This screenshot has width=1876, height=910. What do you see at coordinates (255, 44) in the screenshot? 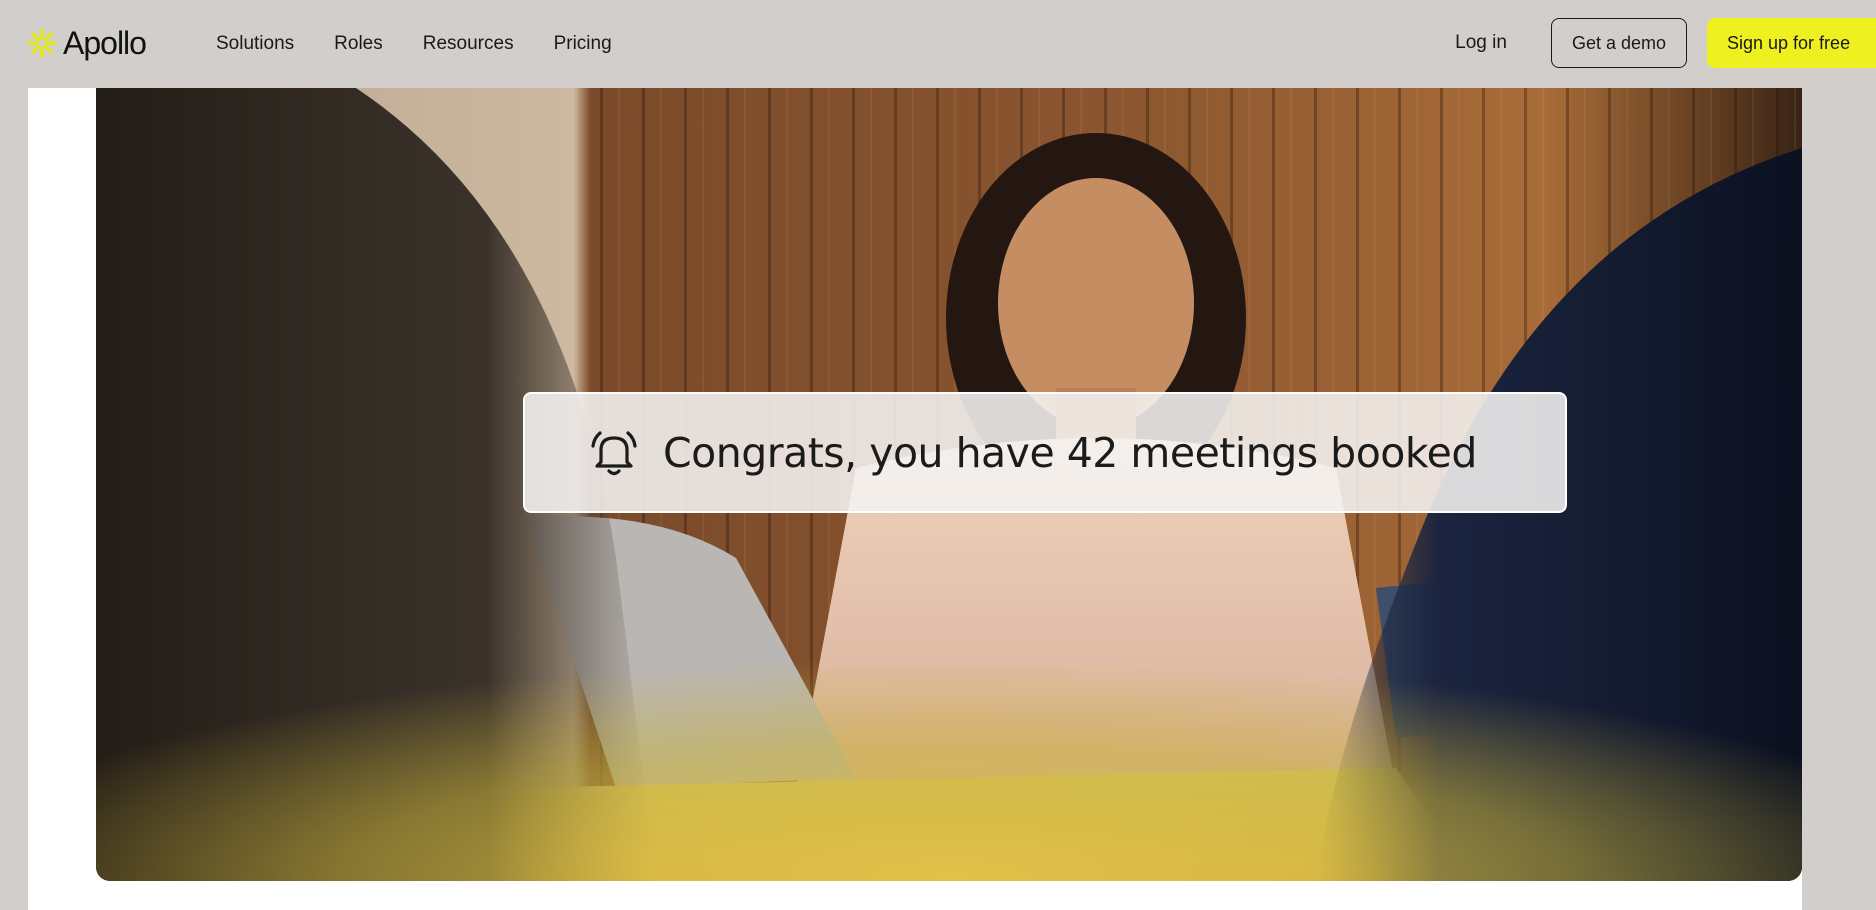
I see `nav-link-solutions: Solutions` at bounding box center [255, 44].